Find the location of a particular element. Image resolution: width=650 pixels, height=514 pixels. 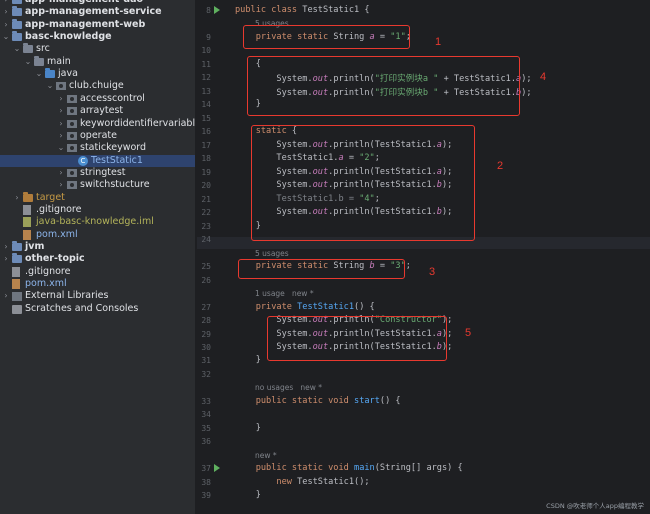

tree-item: java-basc-knowledge.iml is located at coordinates (97, 222).